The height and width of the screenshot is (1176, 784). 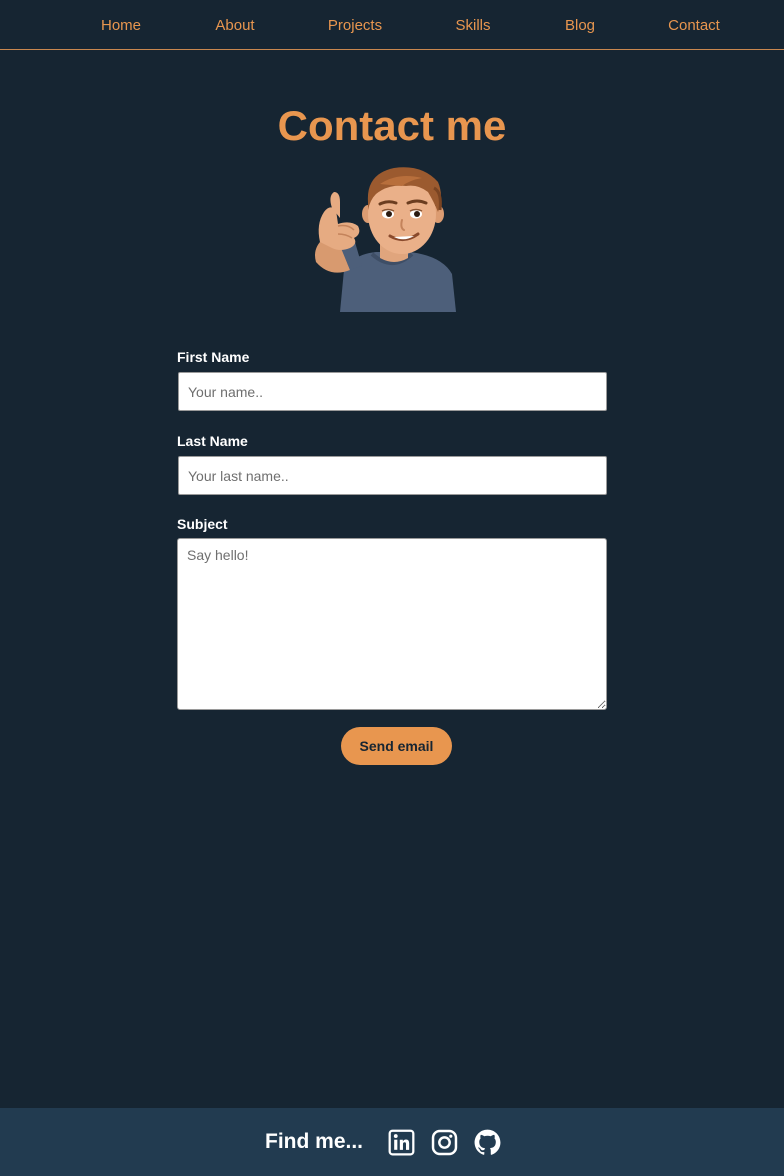 I want to click on first-name-label: First Name, so click(x=213, y=357).